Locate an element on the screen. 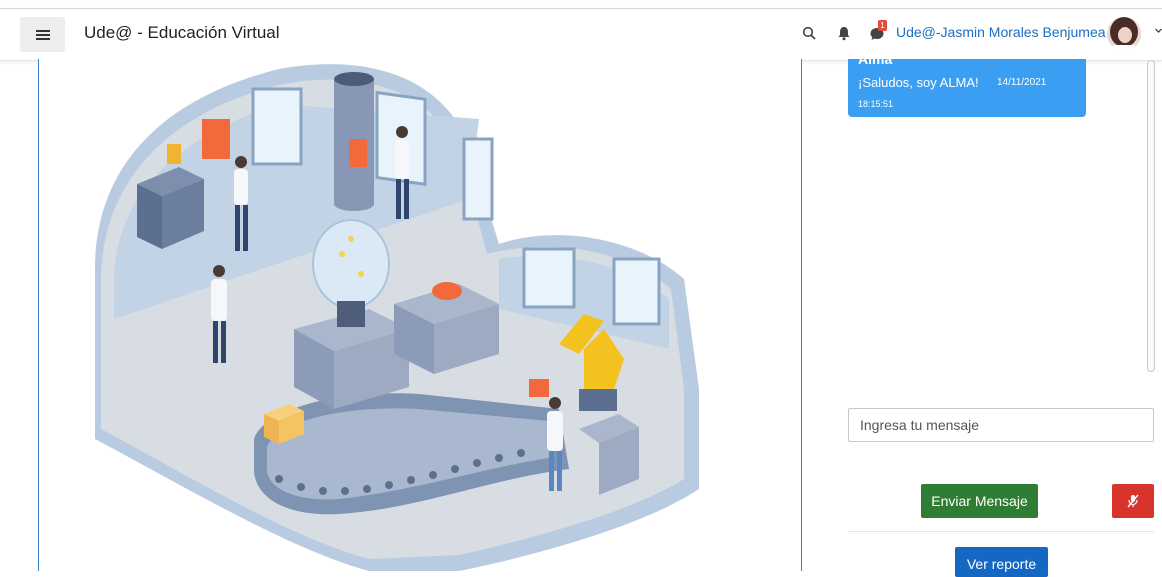  site-title: Ude@ - Educación Virtual is located at coordinates (182, 33).